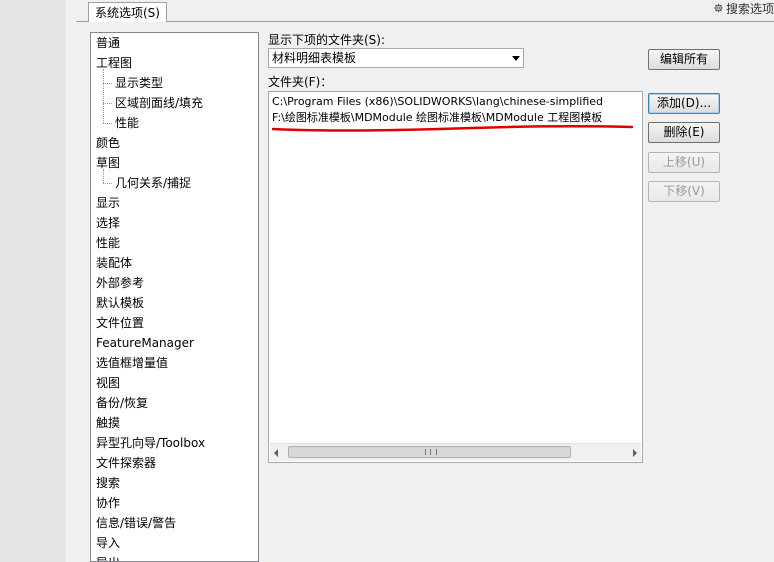 This screenshot has height=562, width=774. I want to click on tree-item: 搜索, so click(108, 483).